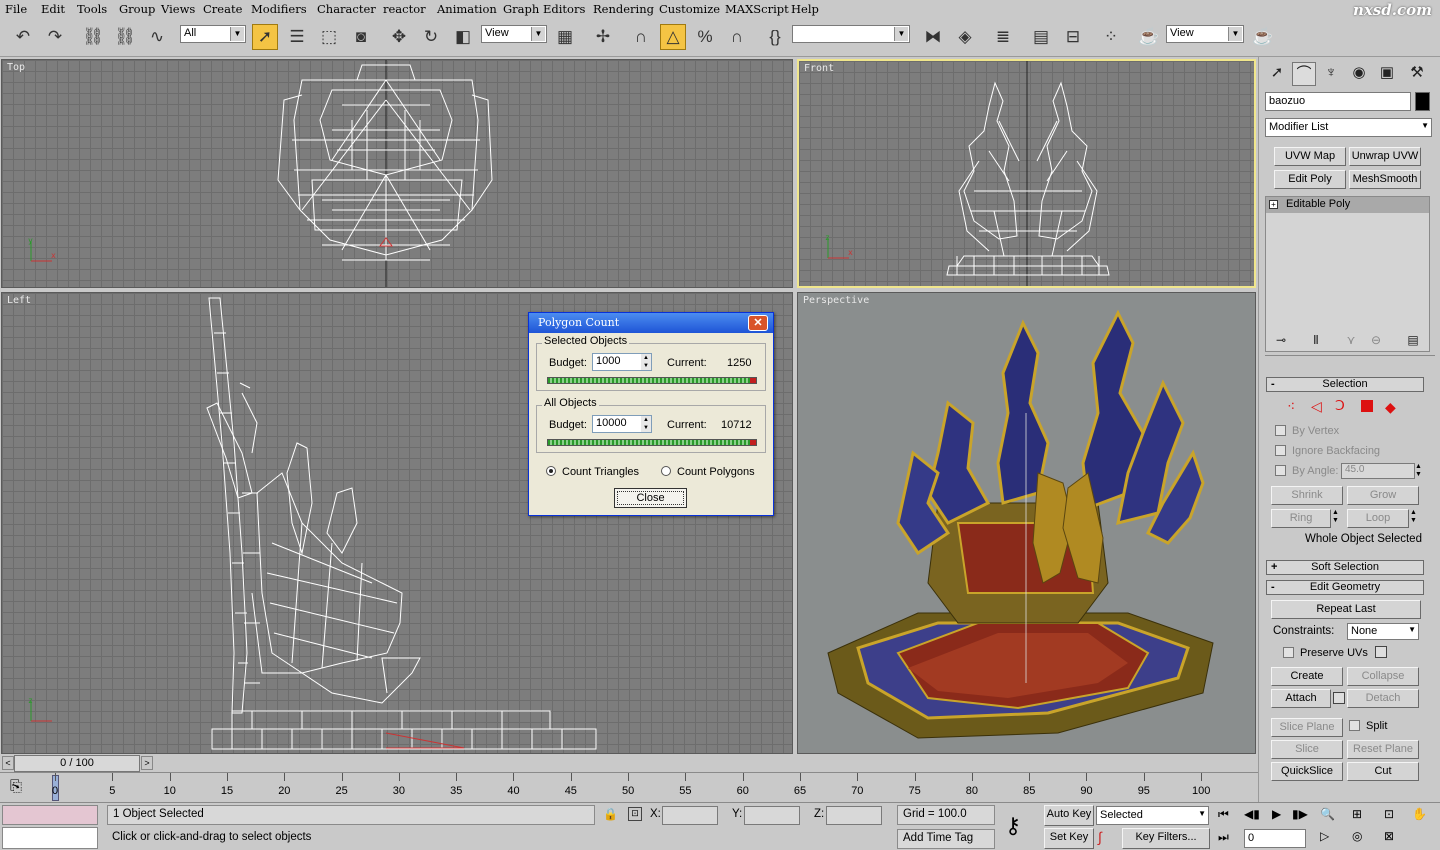 This screenshot has height=850, width=1440. I want to click on repeat-last-button: Repeat Last, so click(1346, 609).